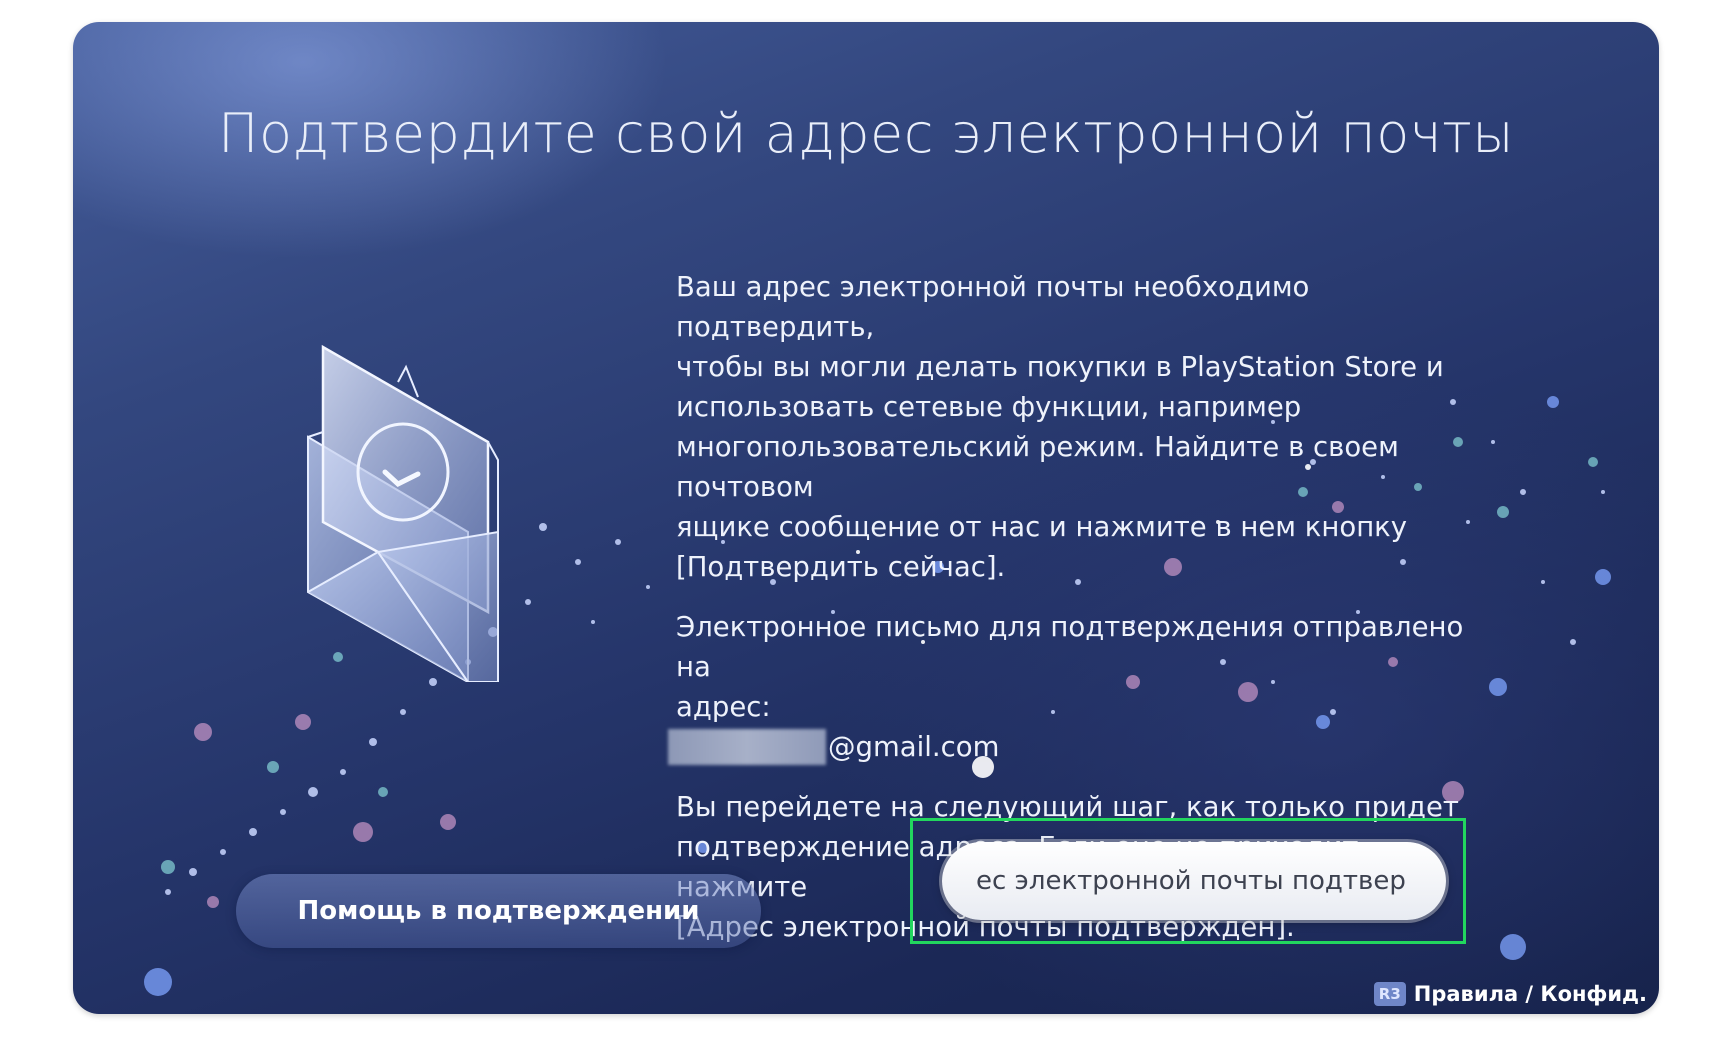 This screenshot has height=1040, width=1728. I want to click on email-confirmed-label: ес электронной почты подтвер, so click(1191, 881).